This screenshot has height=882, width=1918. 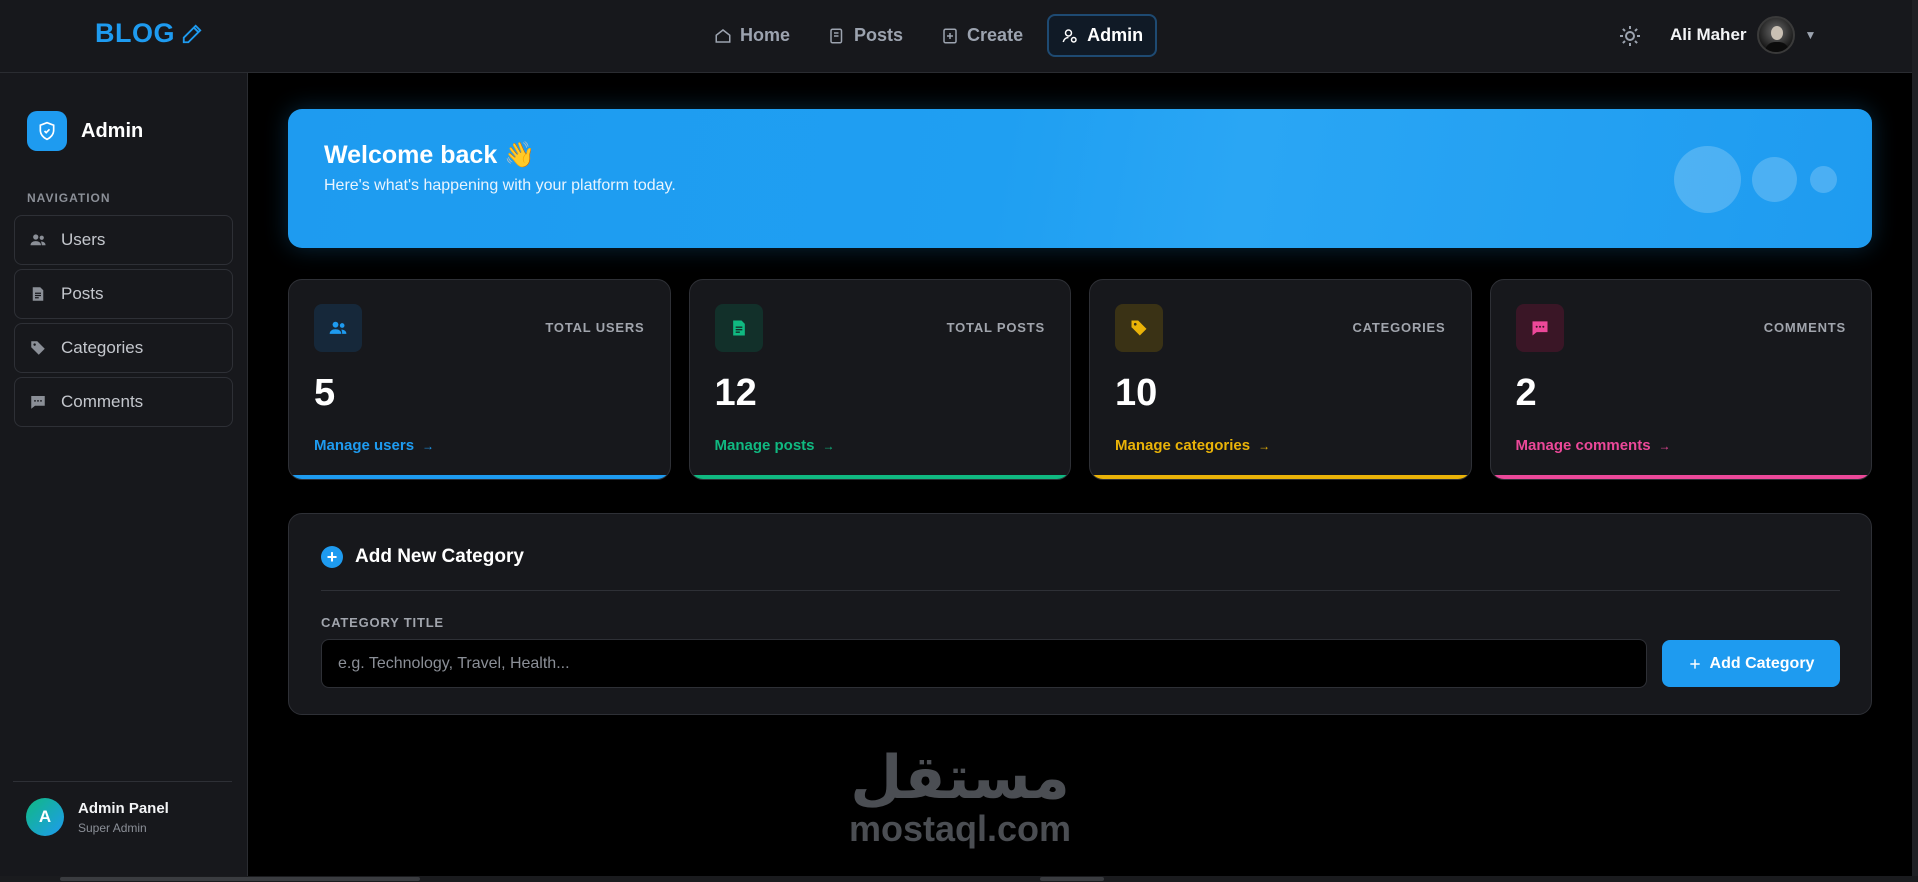 What do you see at coordinates (1775, 35) in the screenshot?
I see `avatar` at bounding box center [1775, 35].